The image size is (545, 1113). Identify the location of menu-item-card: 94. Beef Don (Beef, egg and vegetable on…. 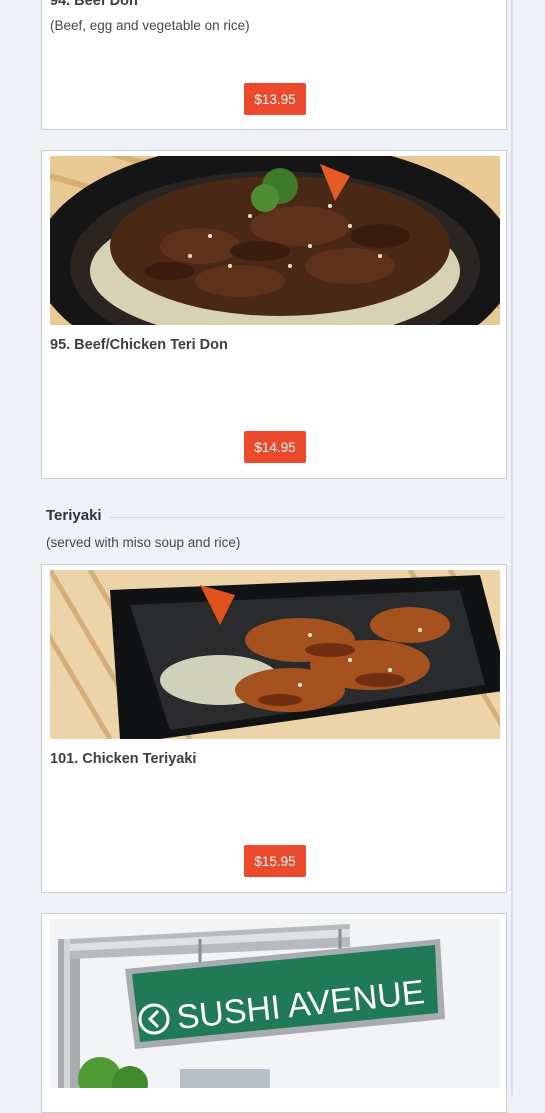
(274, 65).